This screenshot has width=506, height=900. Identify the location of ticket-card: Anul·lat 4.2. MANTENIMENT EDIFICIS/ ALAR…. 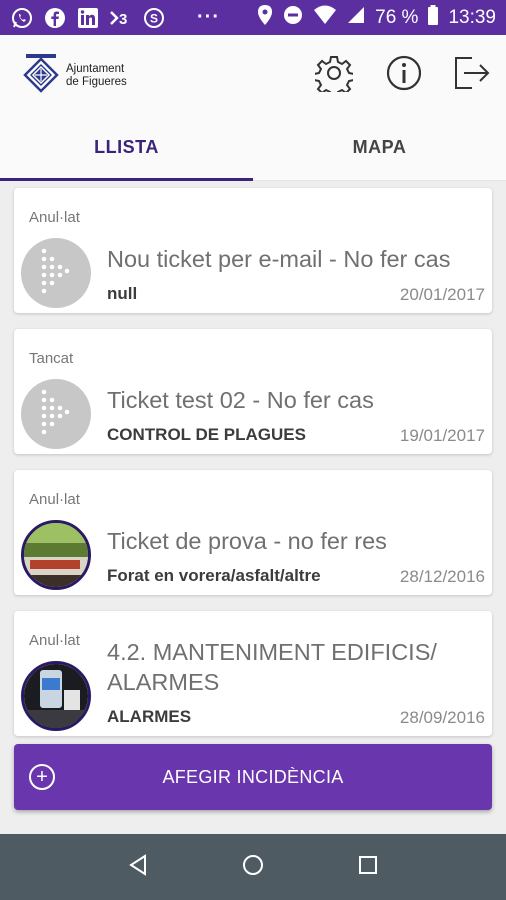
(253, 673).